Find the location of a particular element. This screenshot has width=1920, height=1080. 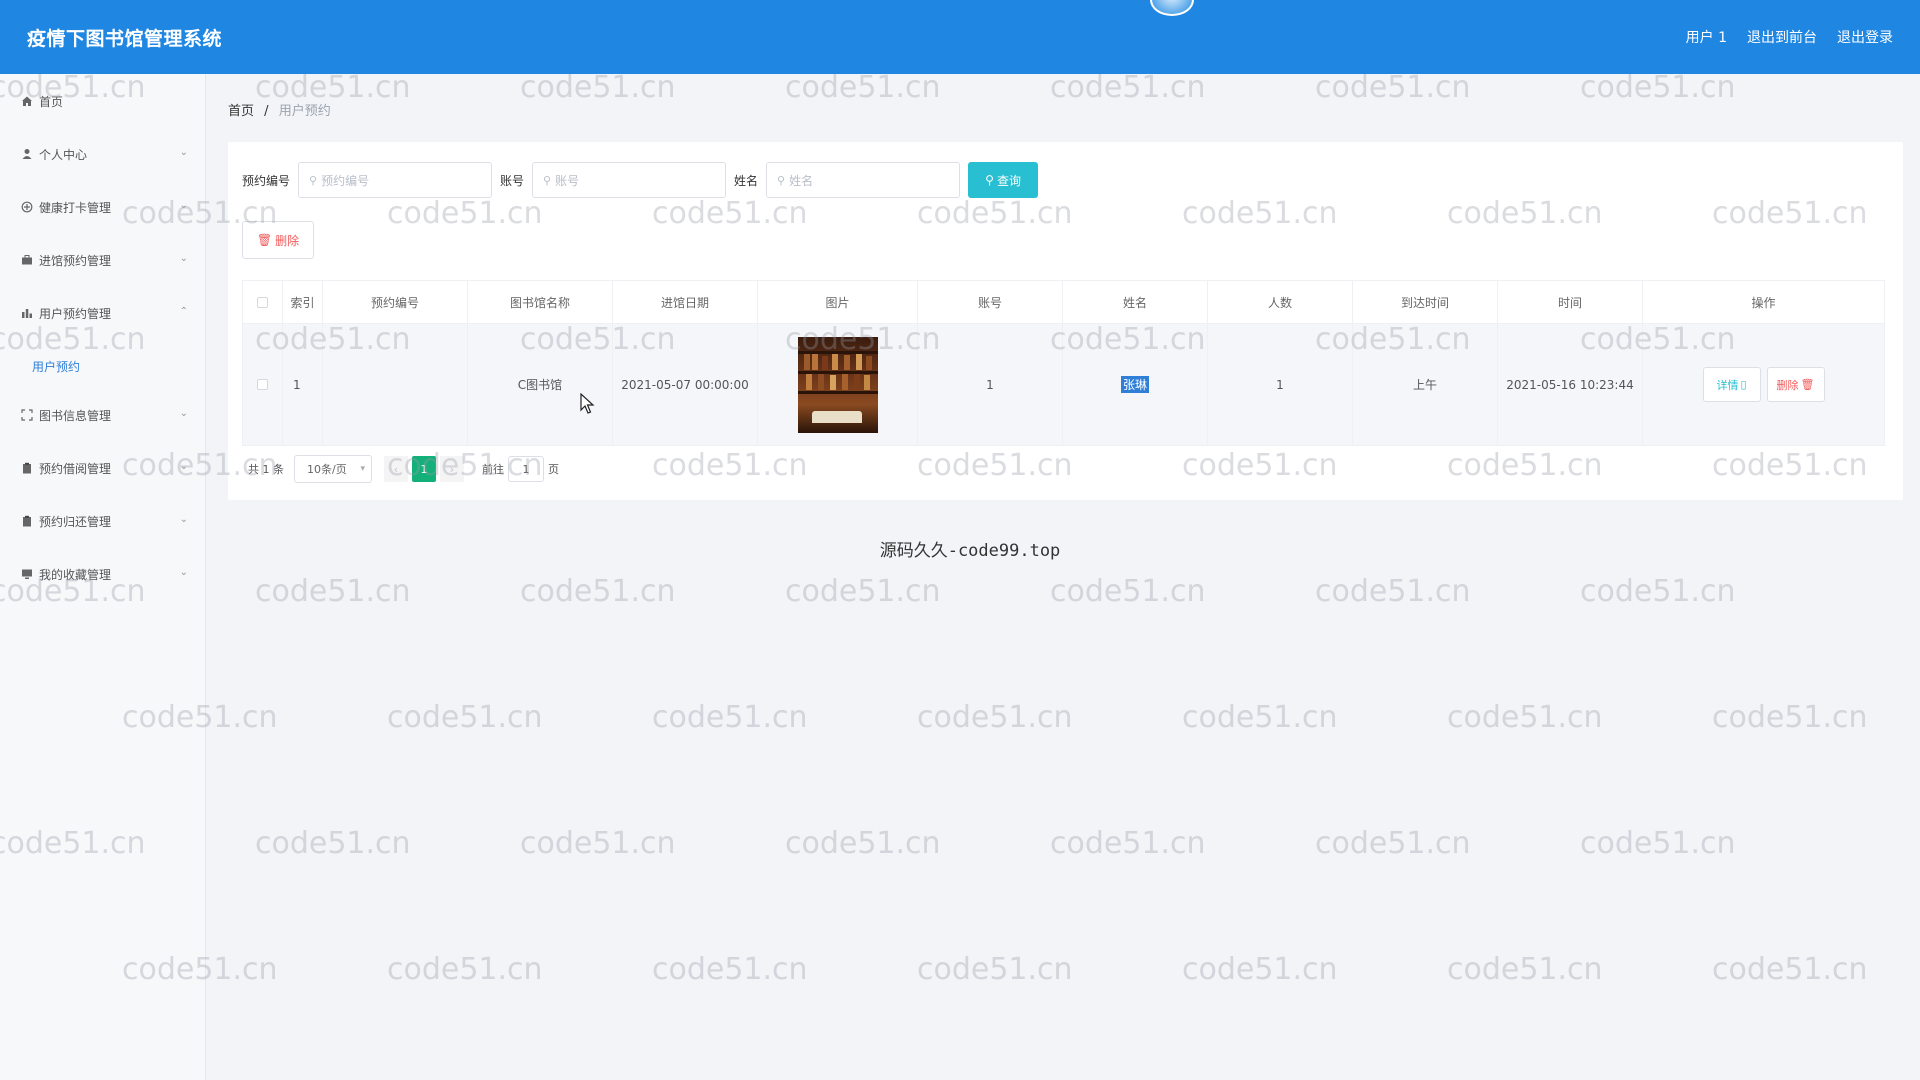

row-people: 1 is located at coordinates (1280, 384).